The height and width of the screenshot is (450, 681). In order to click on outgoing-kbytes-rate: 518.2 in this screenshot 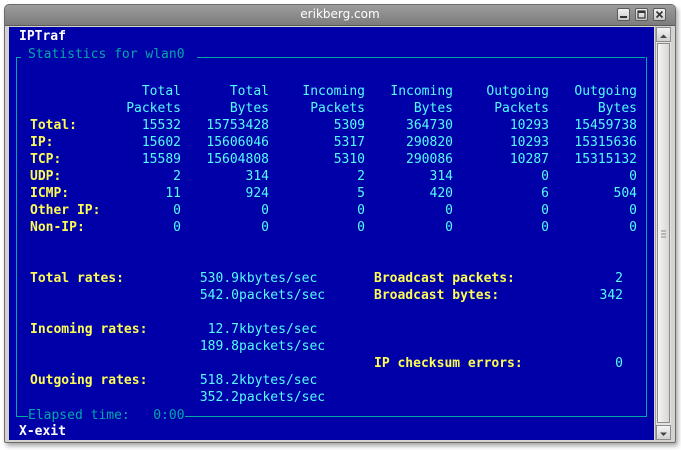, I will do `click(219, 380)`.